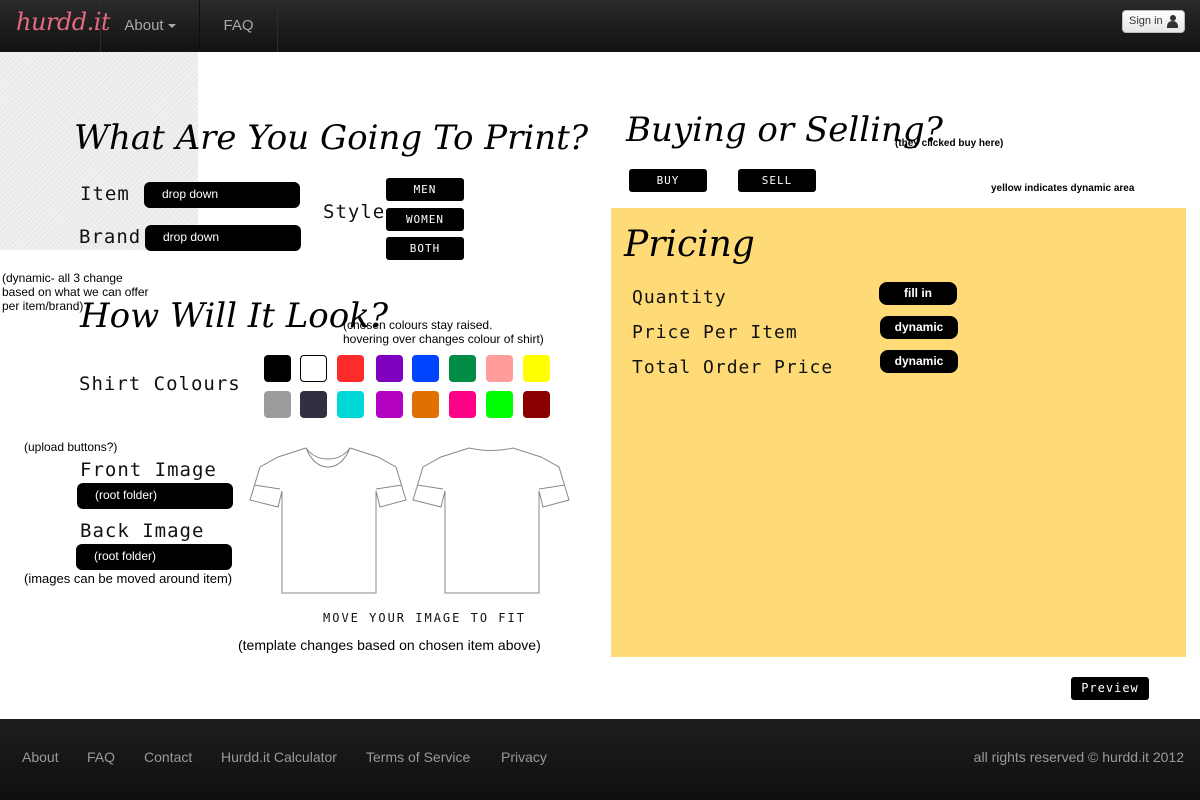  I want to click on nav-about-label: About, so click(144, 25).